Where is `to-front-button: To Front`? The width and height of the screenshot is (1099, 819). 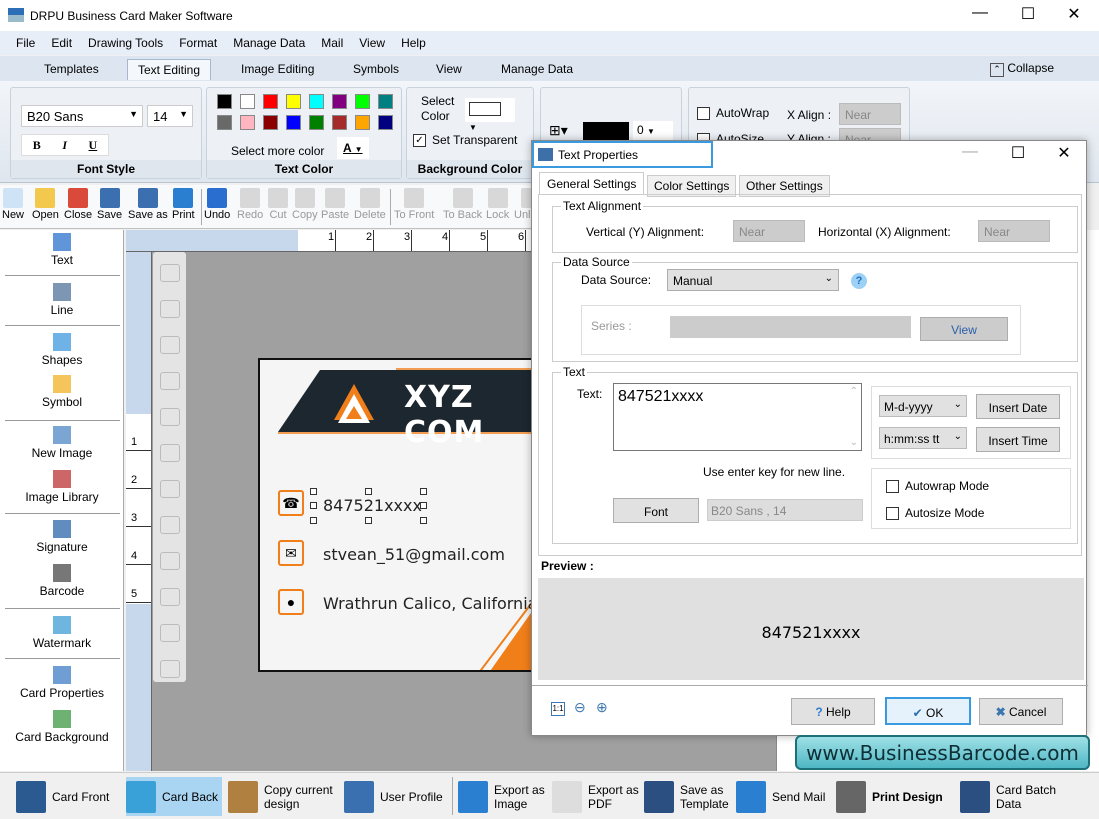 to-front-button: To Front is located at coordinates (414, 203).